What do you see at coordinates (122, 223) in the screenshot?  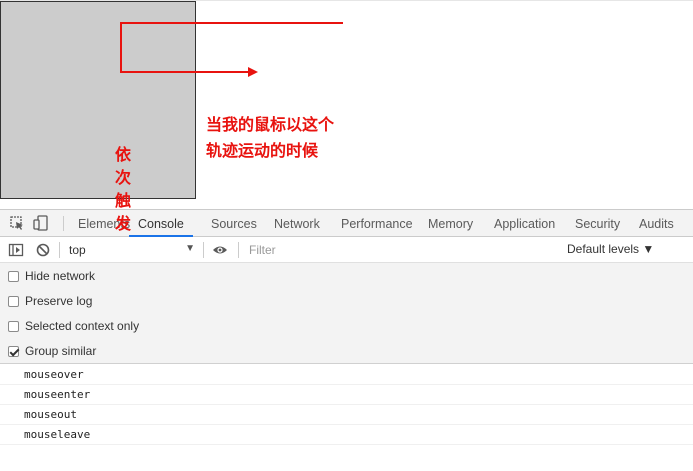 I see `order-char: 发` at bounding box center [122, 223].